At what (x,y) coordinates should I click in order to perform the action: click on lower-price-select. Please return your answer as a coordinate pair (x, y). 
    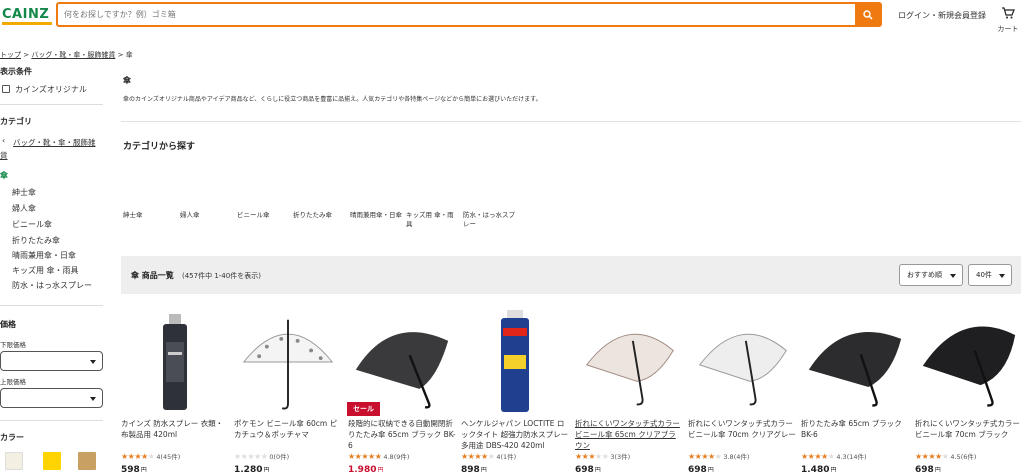
    Looking at the image, I should click on (51, 361).